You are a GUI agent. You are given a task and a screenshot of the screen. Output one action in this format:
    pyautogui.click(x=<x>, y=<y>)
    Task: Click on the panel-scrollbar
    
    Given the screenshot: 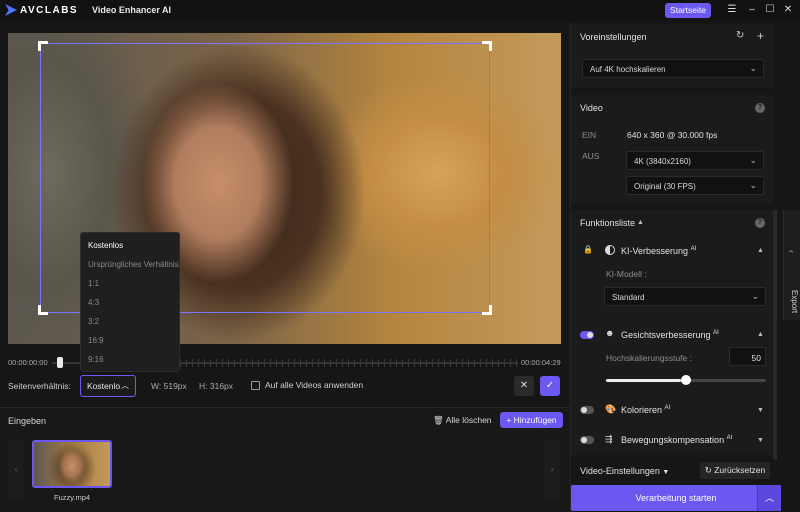 What is the action you would take?
    pyautogui.click(x=775, y=335)
    